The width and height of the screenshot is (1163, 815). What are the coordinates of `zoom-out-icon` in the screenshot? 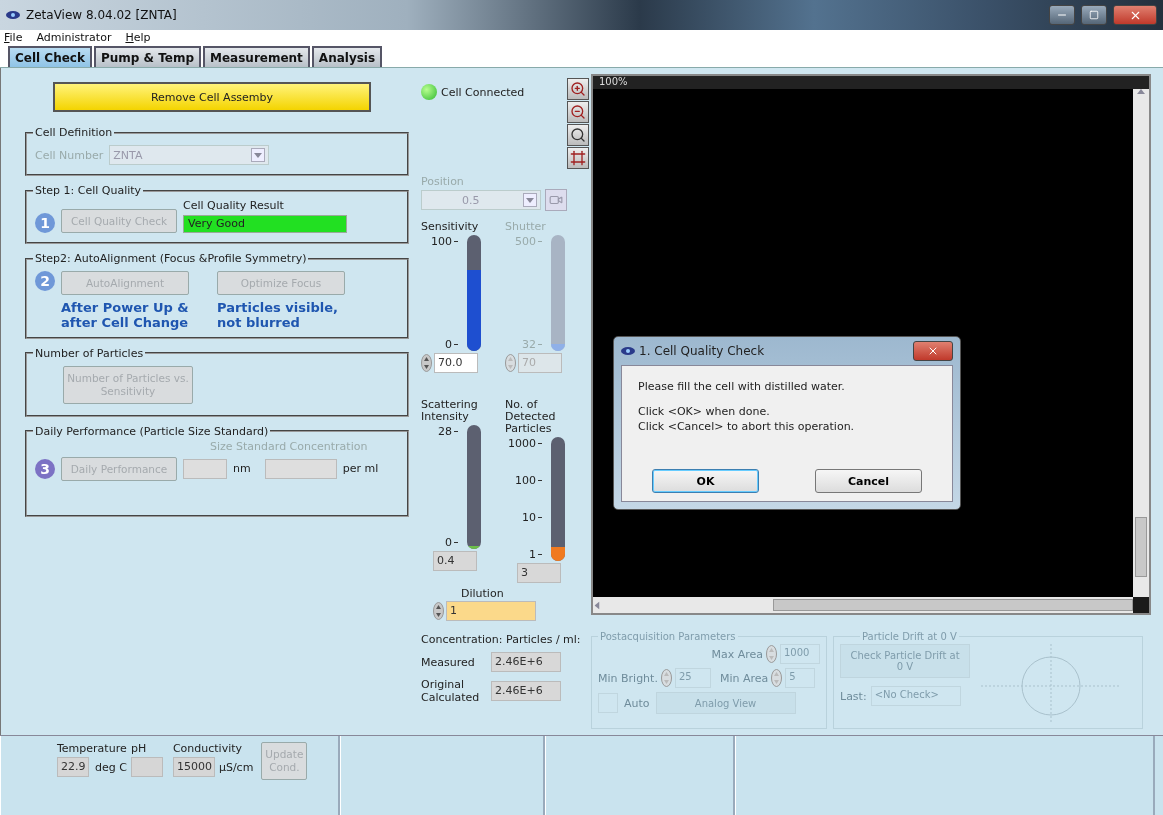 It's located at (578, 112).